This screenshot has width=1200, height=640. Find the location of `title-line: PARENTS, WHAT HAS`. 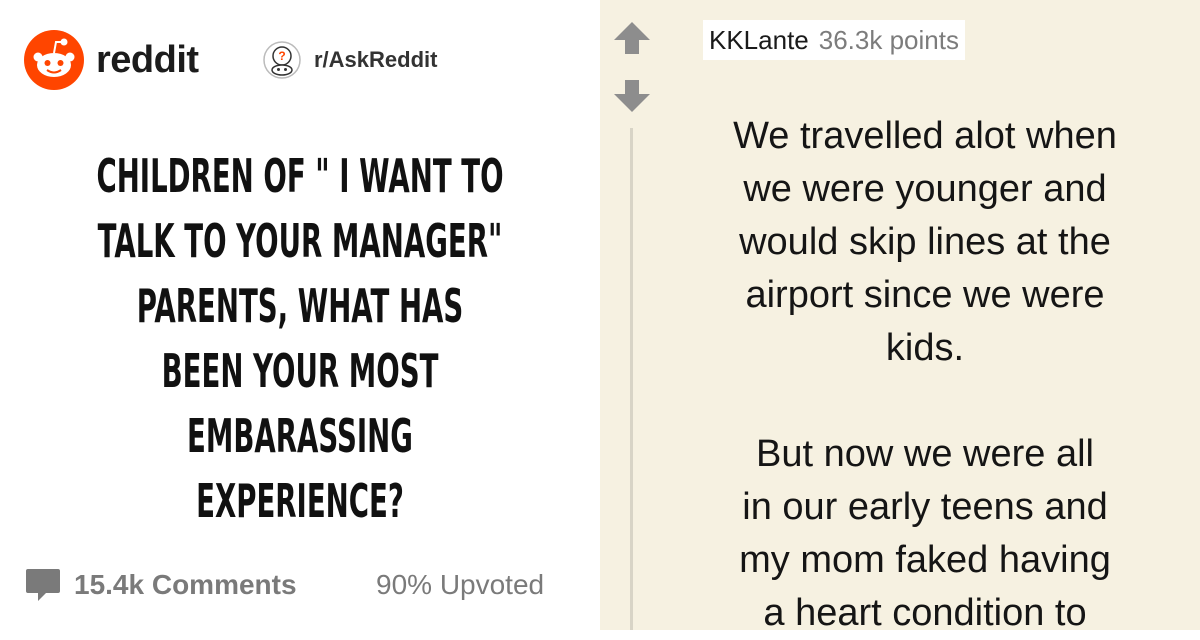

title-line: PARENTS, WHAT HAS is located at coordinates (300, 306).